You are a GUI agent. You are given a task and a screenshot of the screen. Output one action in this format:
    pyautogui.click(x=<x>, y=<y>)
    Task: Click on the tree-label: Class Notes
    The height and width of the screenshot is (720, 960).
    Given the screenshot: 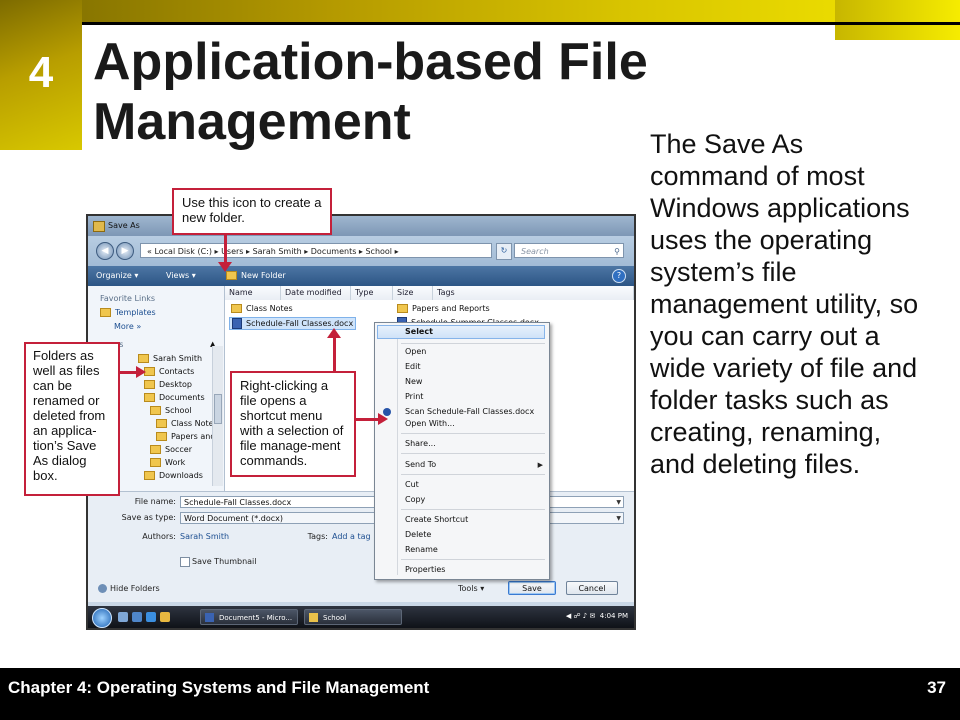 What is the action you would take?
    pyautogui.click(x=194, y=423)
    